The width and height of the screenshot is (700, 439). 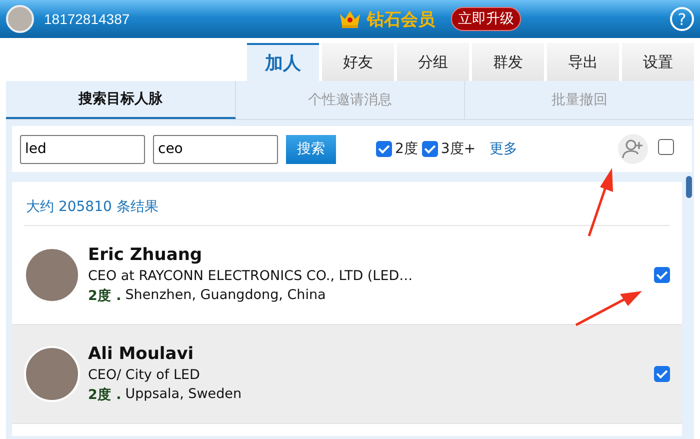 I want to click on crown-icon, so click(x=349, y=19).